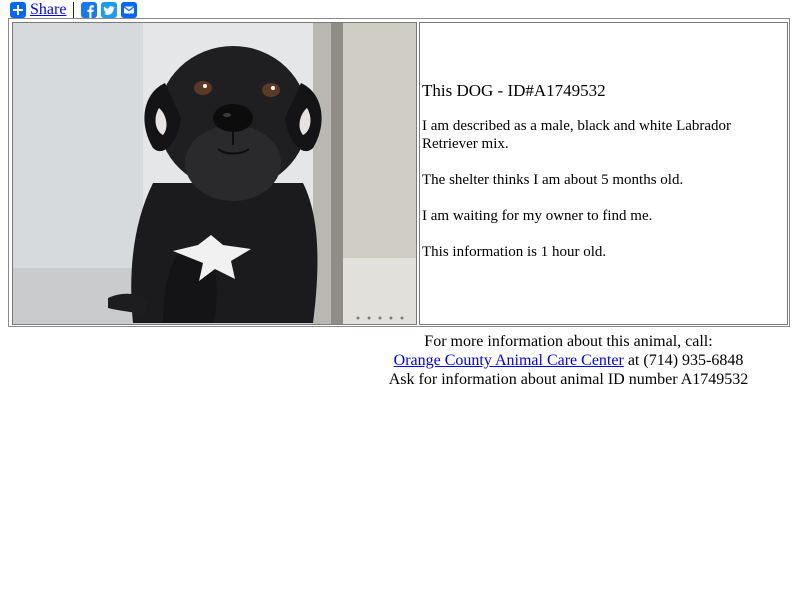 The height and width of the screenshot is (600, 800). I want to click on animal-freshness: This information is 1 hour old., so click(514, 252).